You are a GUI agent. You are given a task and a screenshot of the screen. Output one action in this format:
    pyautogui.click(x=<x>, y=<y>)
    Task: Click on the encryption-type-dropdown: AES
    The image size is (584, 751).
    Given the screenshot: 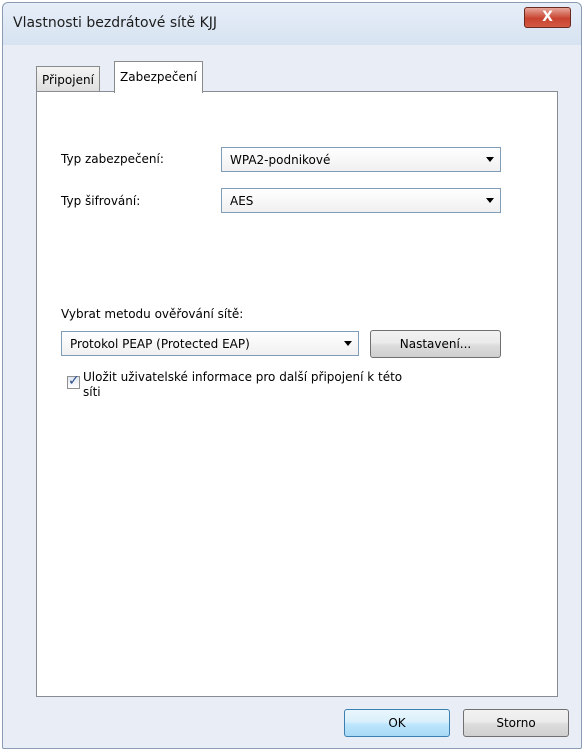 What is the action you would take?
    pyautogui.click(x=361, y=200)
    